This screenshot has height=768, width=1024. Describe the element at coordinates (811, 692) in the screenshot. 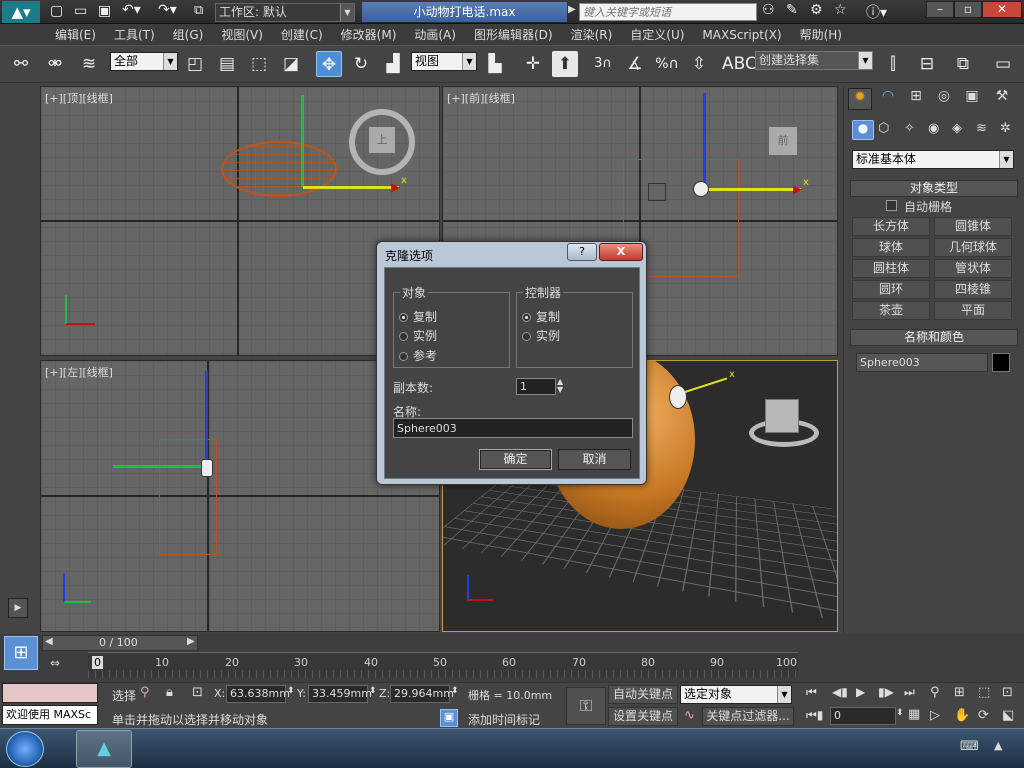

I see `go-to-start-icon: ⏮` at that location.